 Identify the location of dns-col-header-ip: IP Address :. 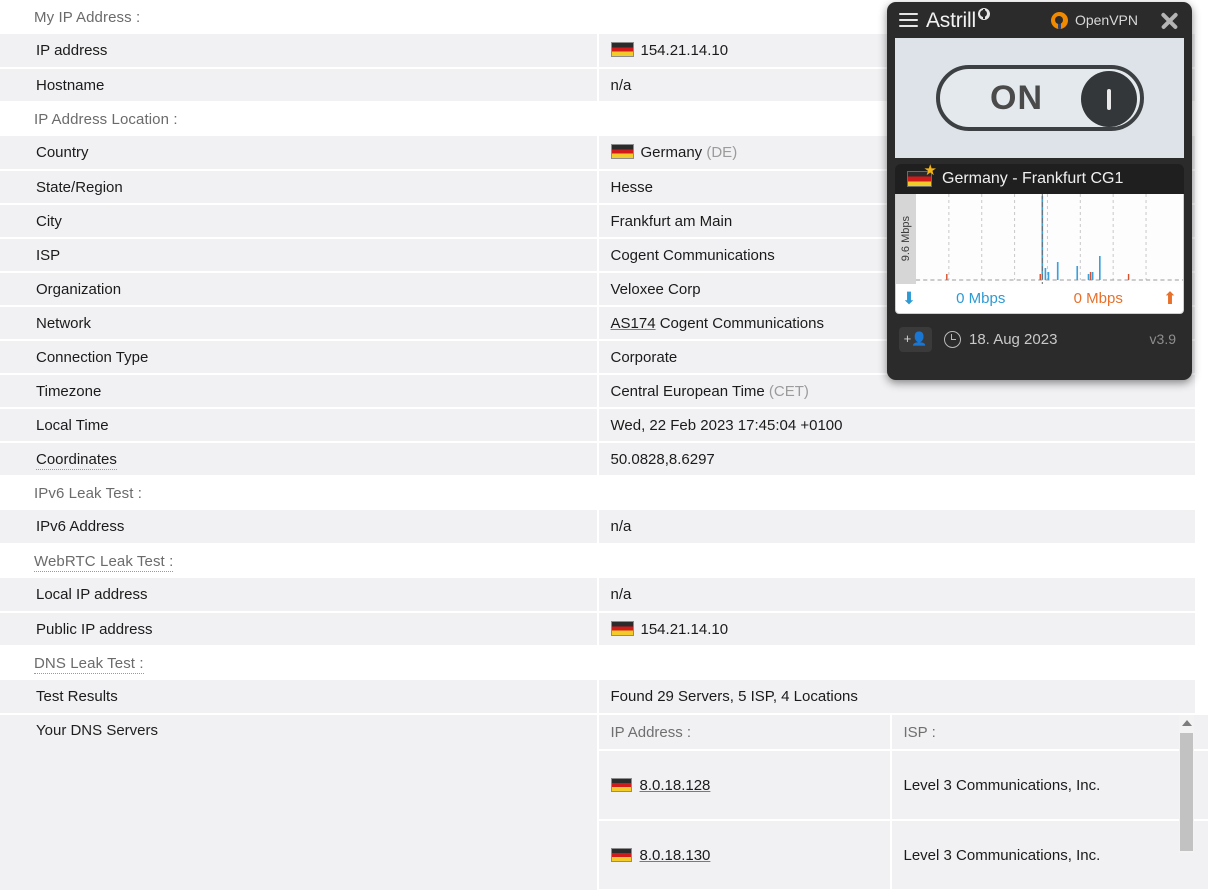
(745, 733).